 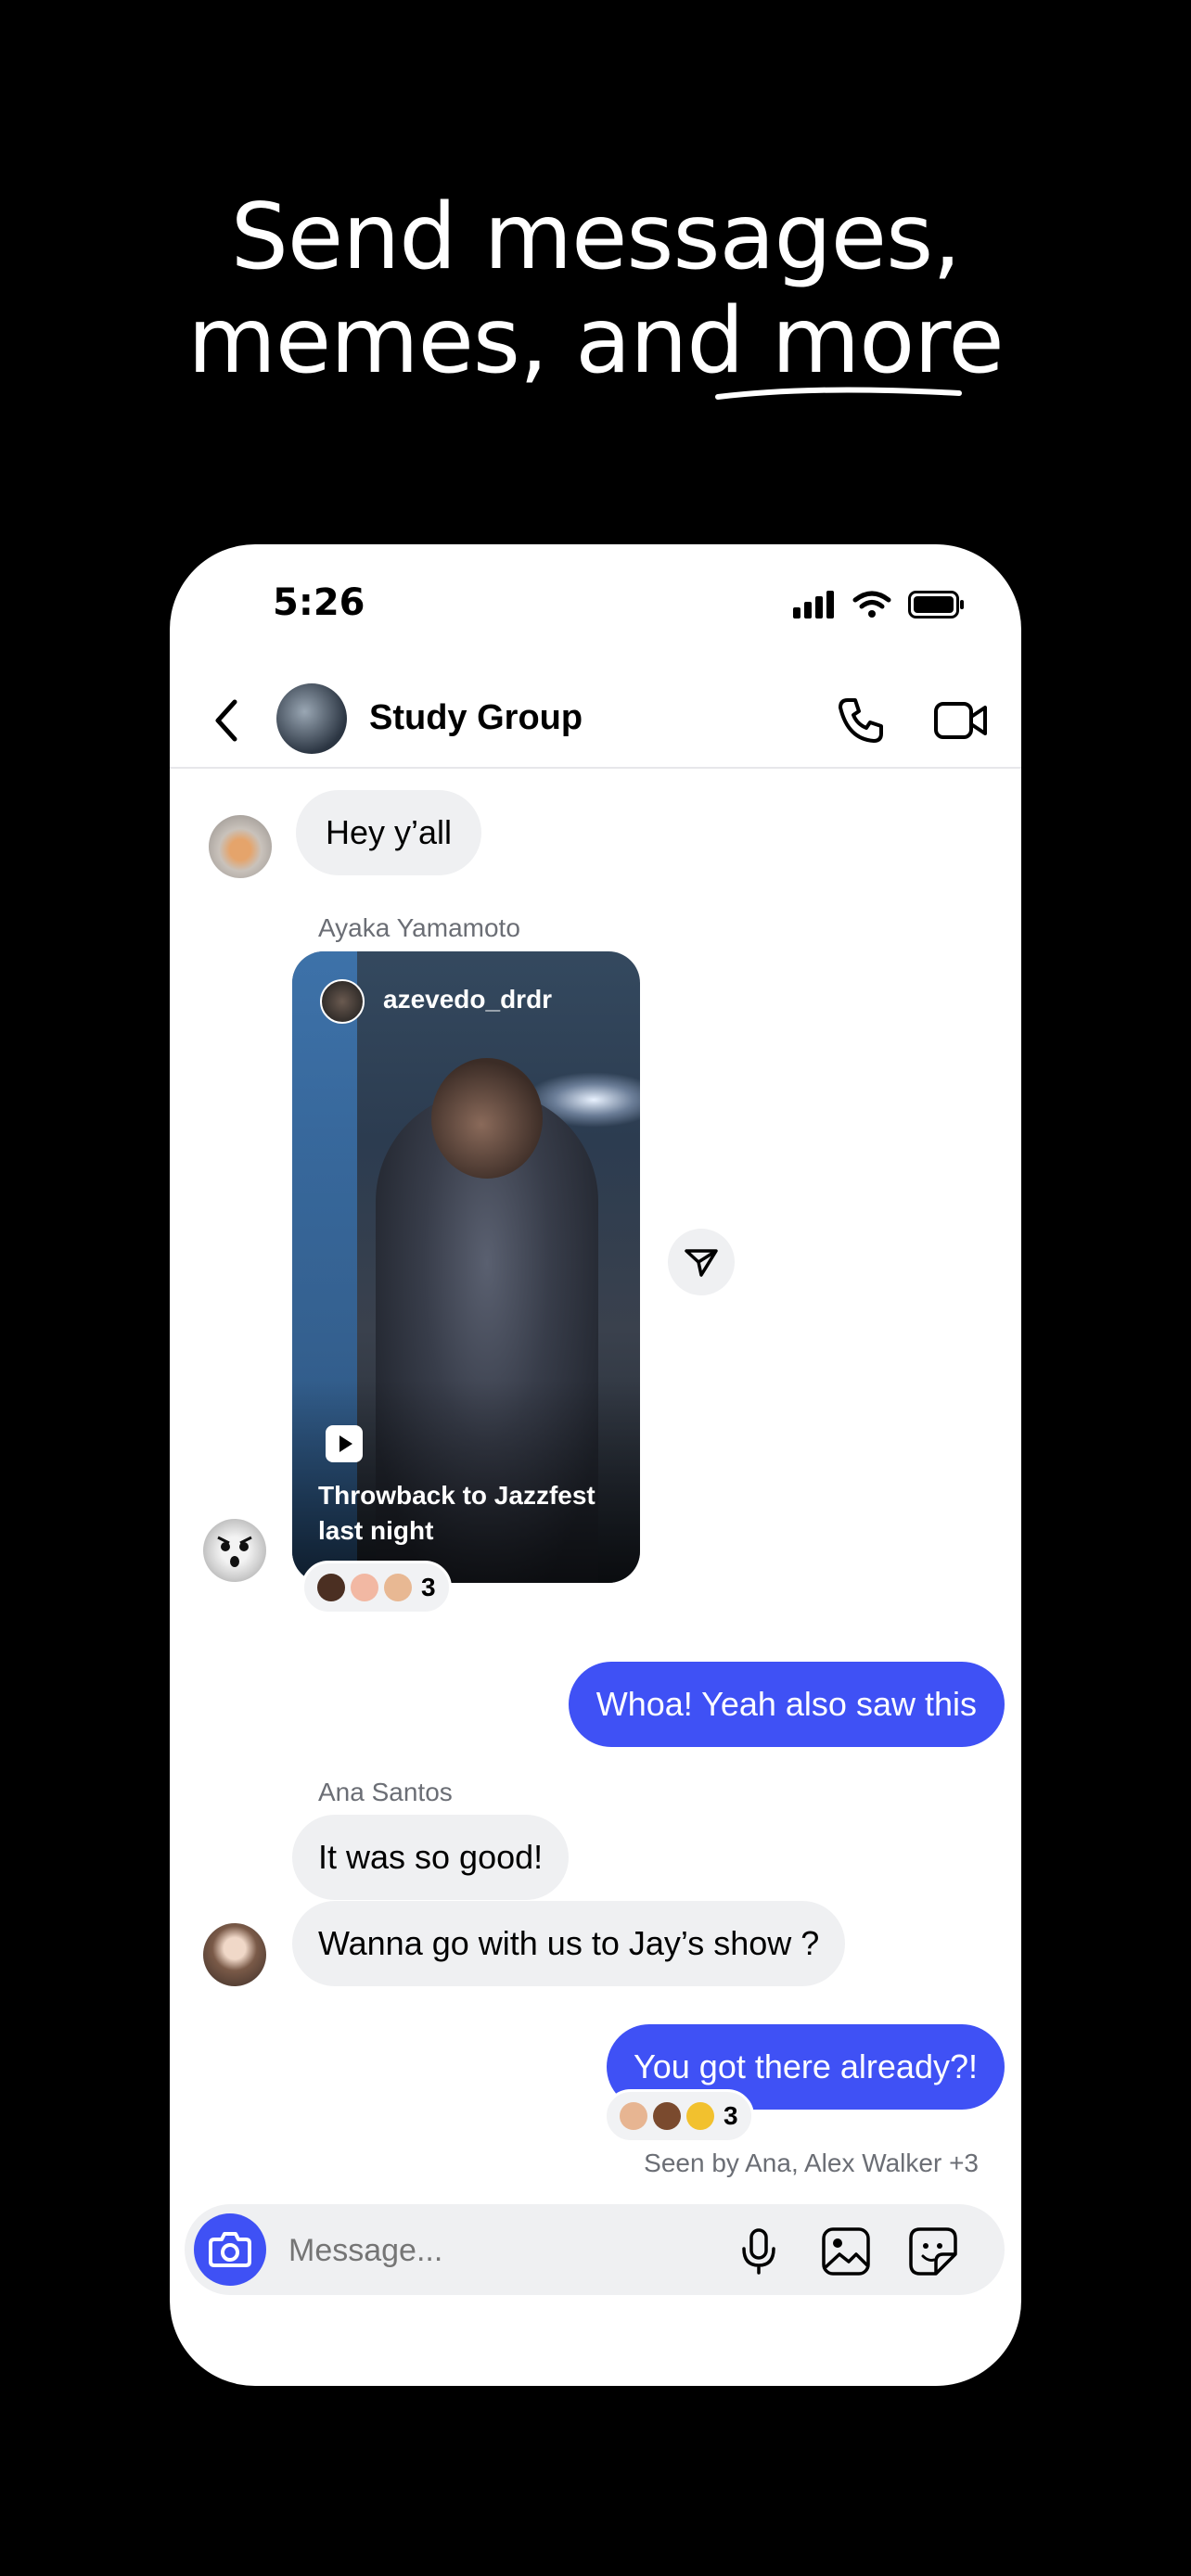 I want to click on message-bubble-outgoing: Whoa! Yeah also saw this, so click(x=786, y=1705).